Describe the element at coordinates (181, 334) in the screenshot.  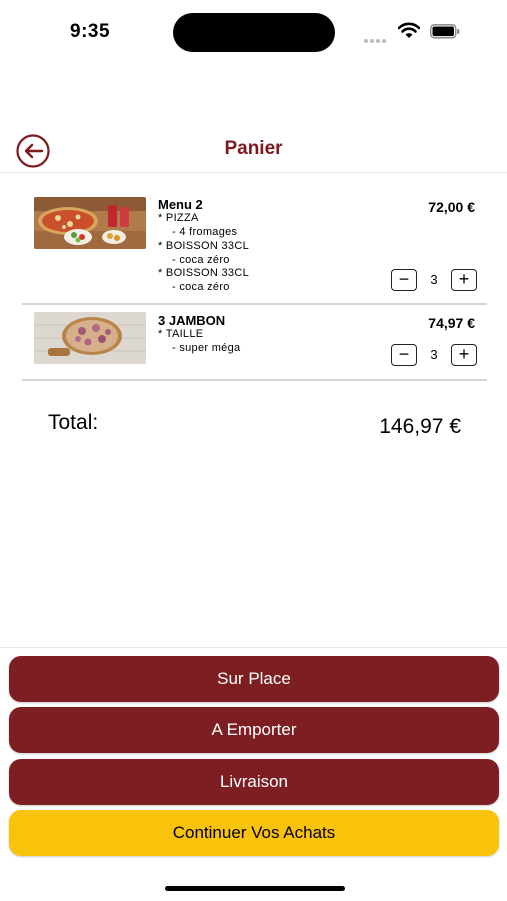
I see `option-label: * TAILLE` at that location.